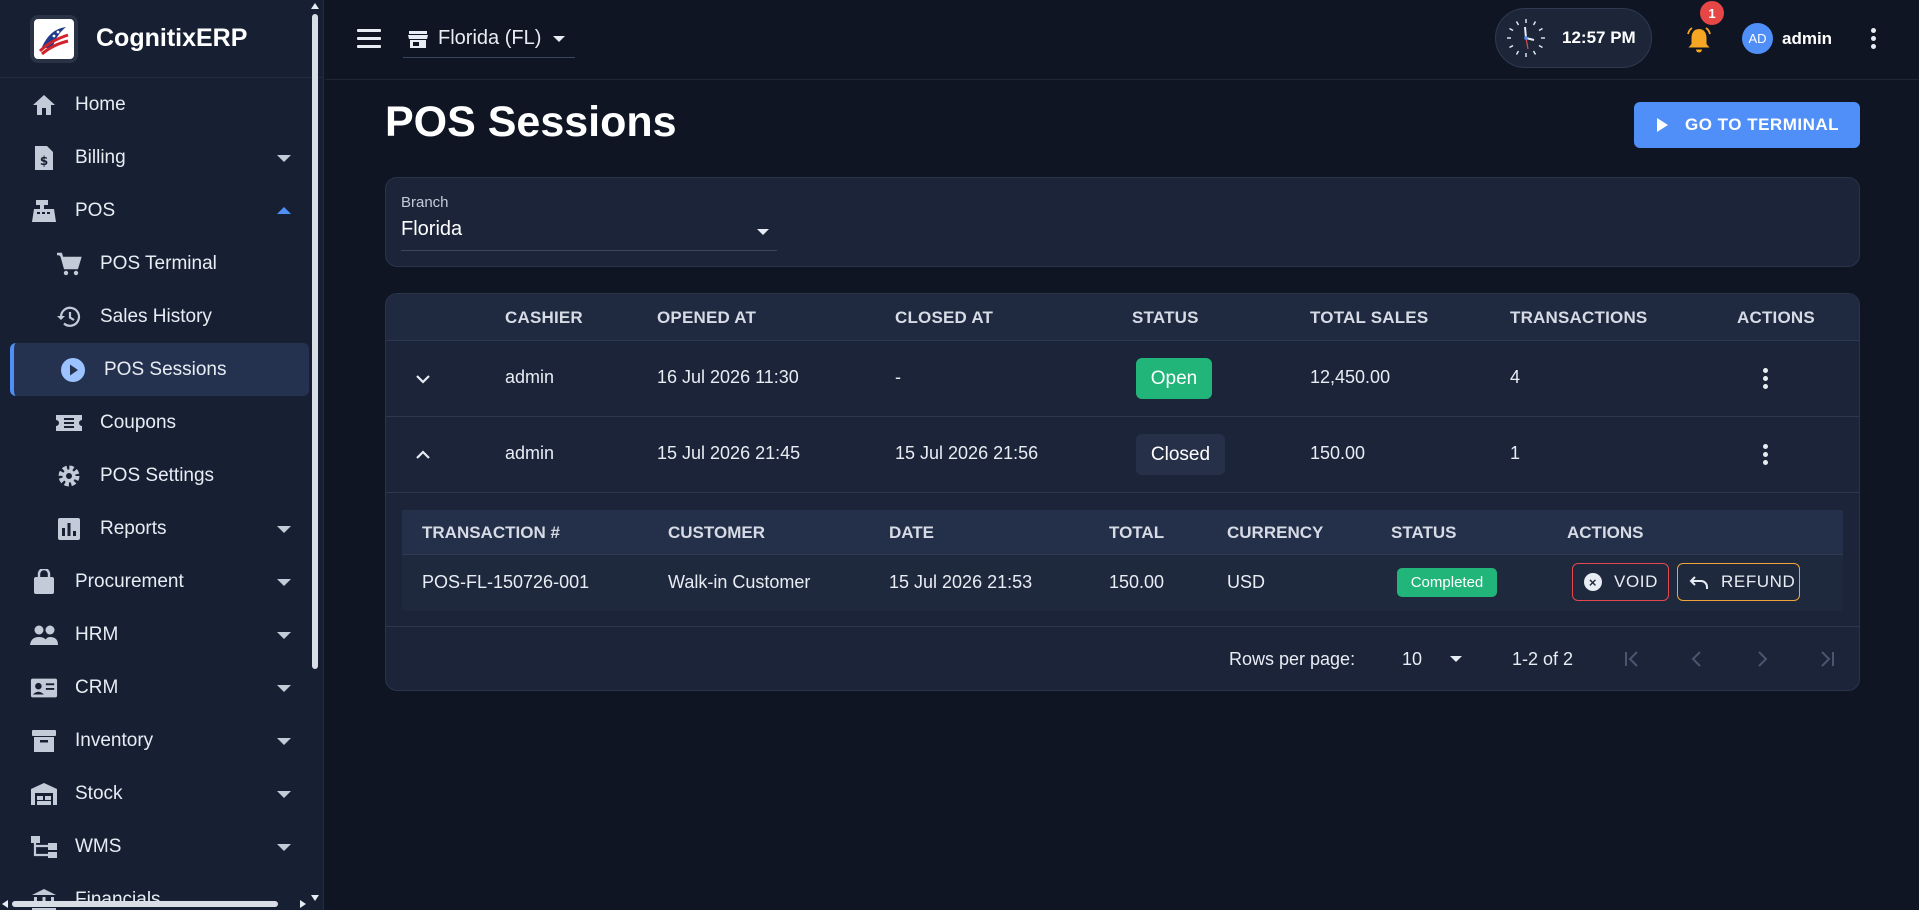 This screenshot has width=1919, height=910. What do you see at coordinates (1292, 659) in the screenshot?
I see `rows-per-page-label: Rows per page:` at bounding box center [1292, 659].